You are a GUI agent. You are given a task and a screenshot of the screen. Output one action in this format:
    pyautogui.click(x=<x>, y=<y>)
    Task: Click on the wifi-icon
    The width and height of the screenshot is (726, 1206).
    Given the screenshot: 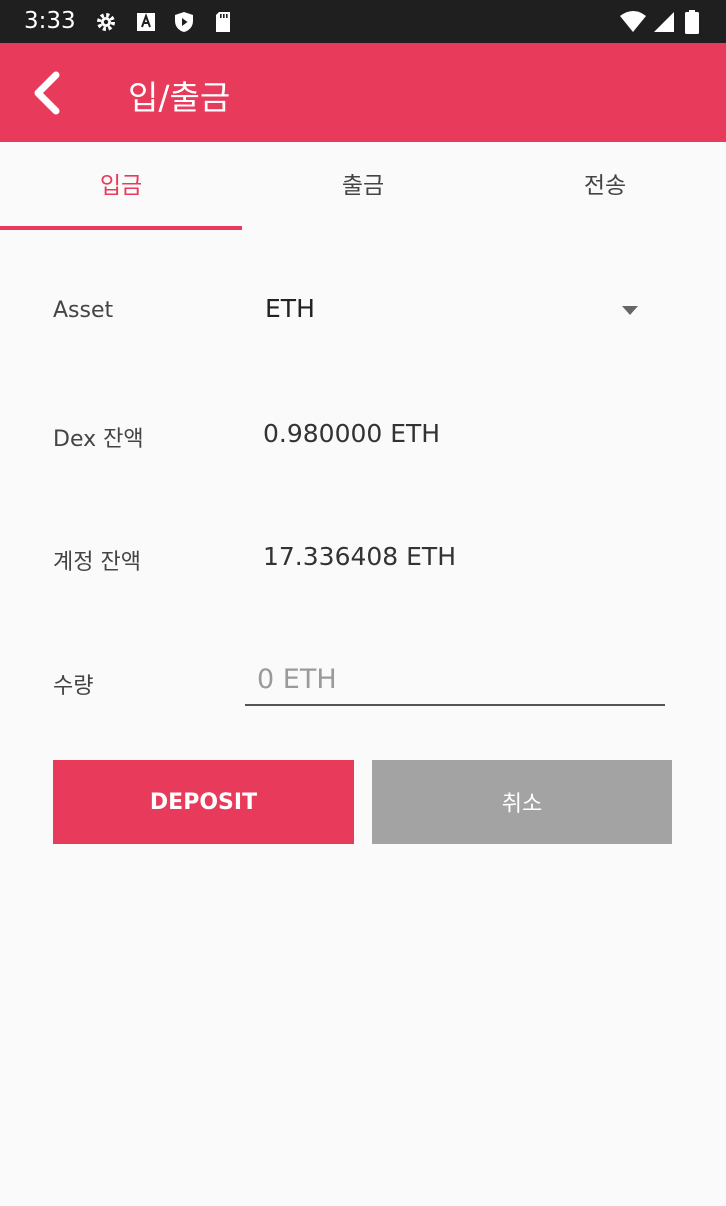 What is the action you would take?
    pyautogui.click(x=633, y=21)
    